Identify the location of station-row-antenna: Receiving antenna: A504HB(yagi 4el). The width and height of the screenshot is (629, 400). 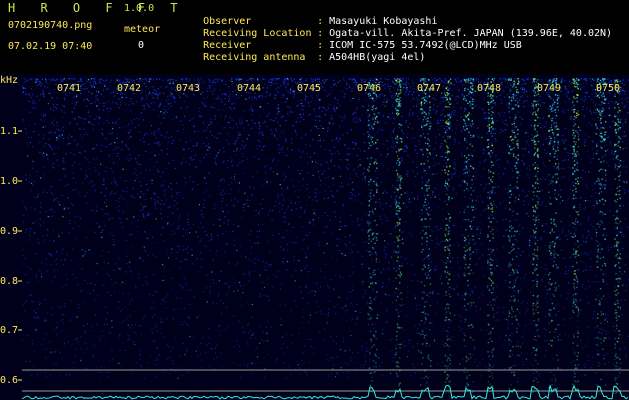
(302, 58).